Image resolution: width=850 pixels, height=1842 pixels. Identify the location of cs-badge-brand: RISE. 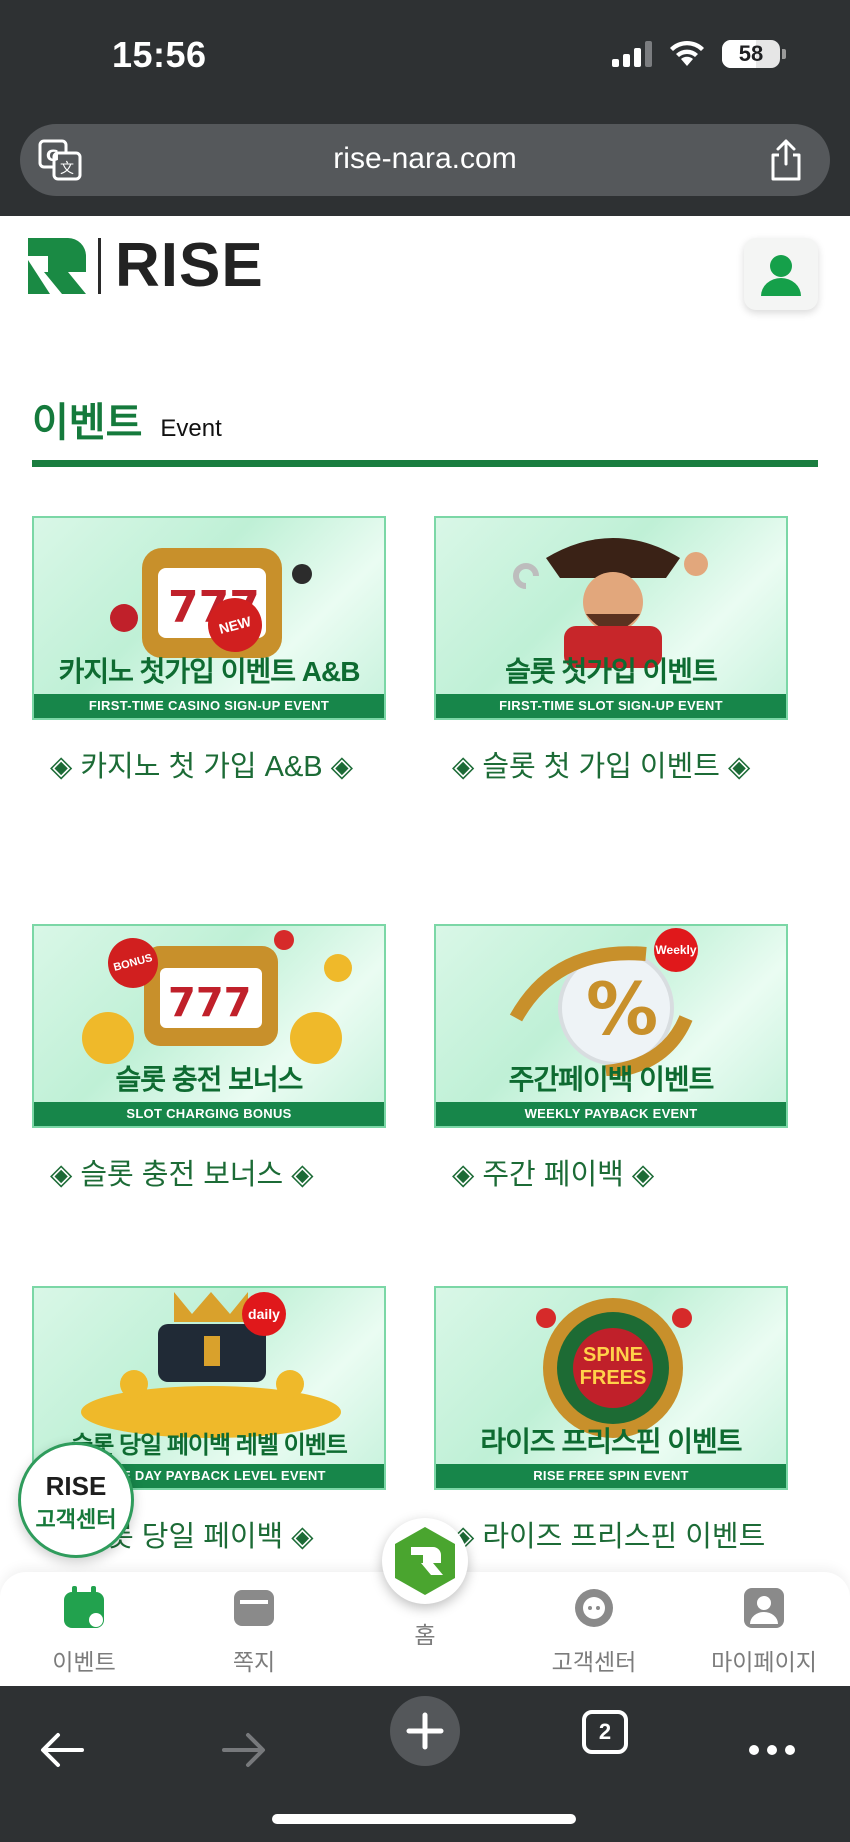
(76, 1486).